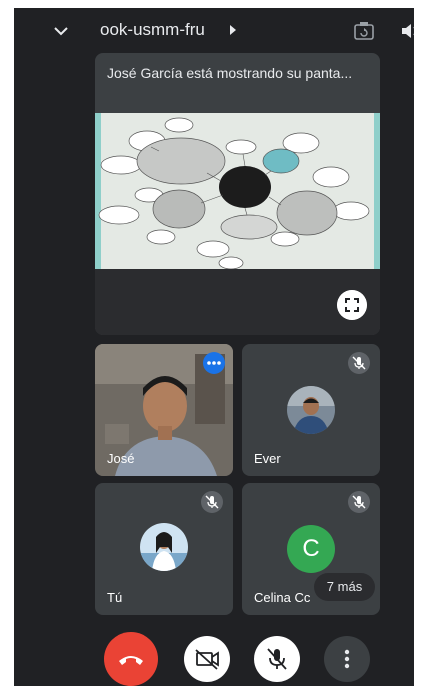  I want to click on end-call-button, so click(131, 659).